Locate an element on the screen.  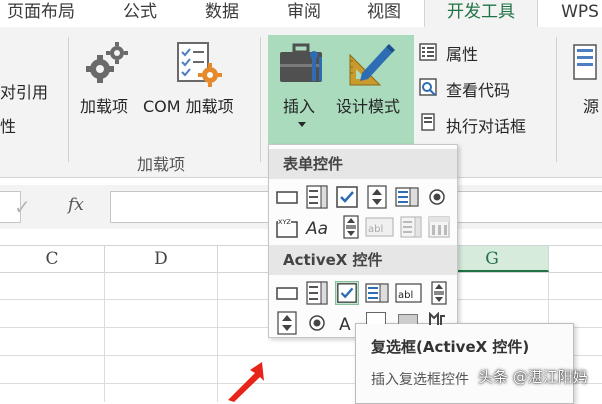
tab-view: 视图 is located at coordinates (384, 13).